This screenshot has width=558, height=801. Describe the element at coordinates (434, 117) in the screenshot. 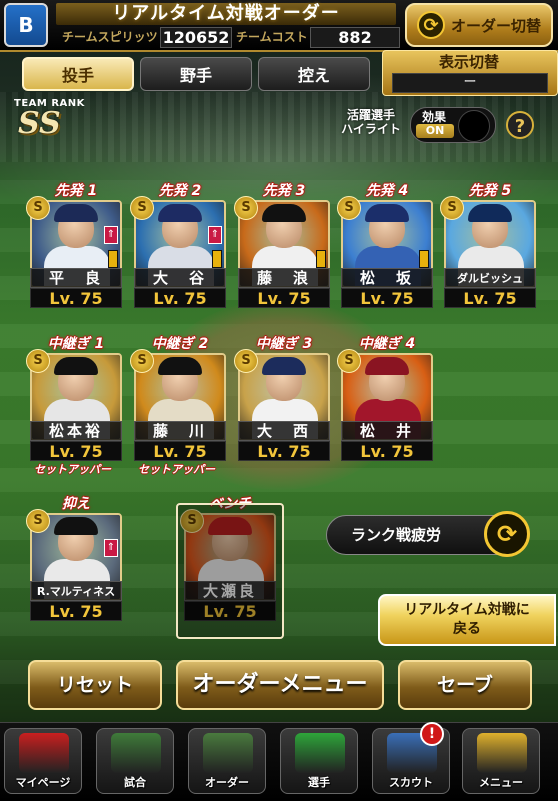

I see `effect-toggle-title: 効果` at that location.